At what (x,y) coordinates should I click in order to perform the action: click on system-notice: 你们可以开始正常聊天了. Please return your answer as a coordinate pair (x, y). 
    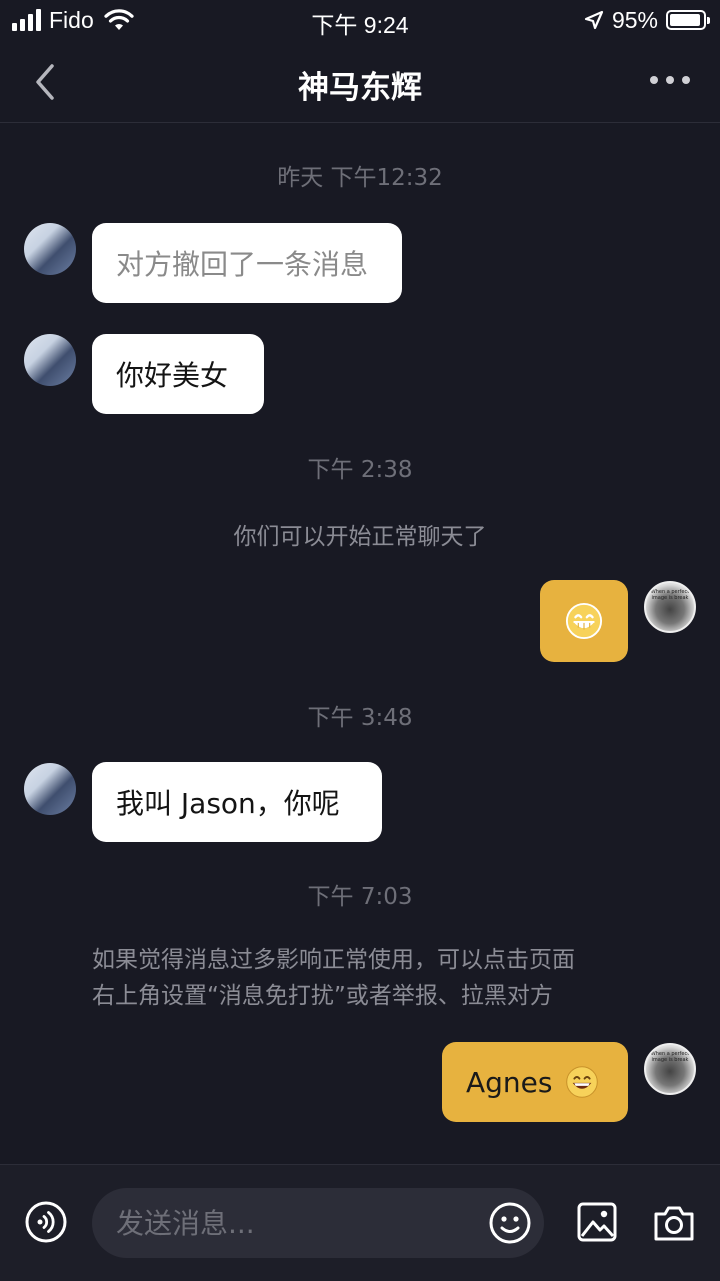
    Looking at the image, I should click on (360, 537).